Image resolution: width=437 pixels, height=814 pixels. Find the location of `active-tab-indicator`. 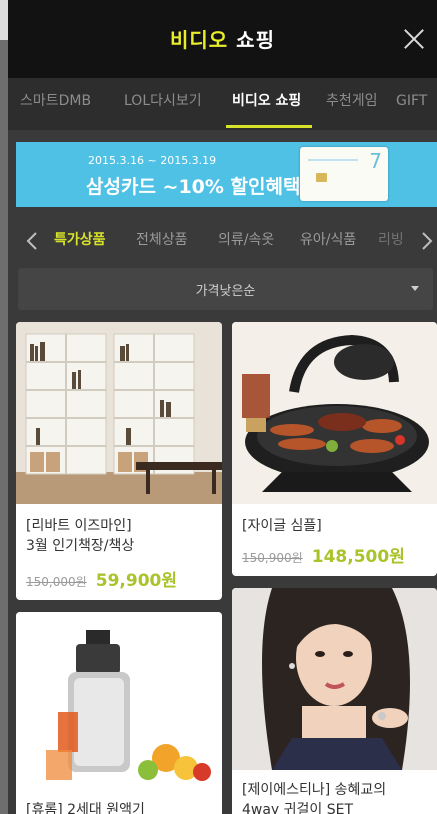

active-tab-indicator is located at coordinates (269, 126).